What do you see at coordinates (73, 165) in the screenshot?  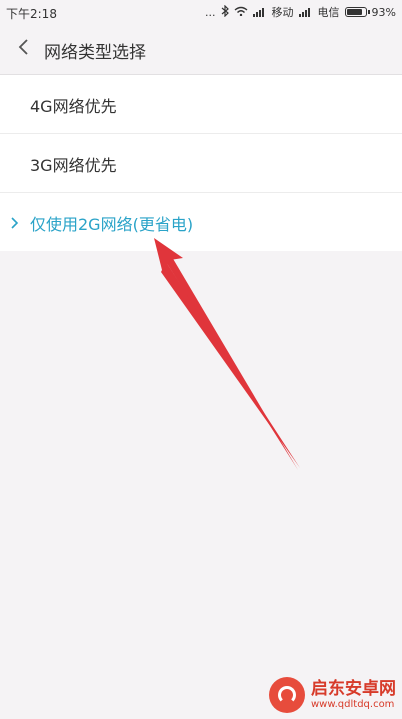 I see `option-label: 3G网络优先` at bounding box center [73, 165].